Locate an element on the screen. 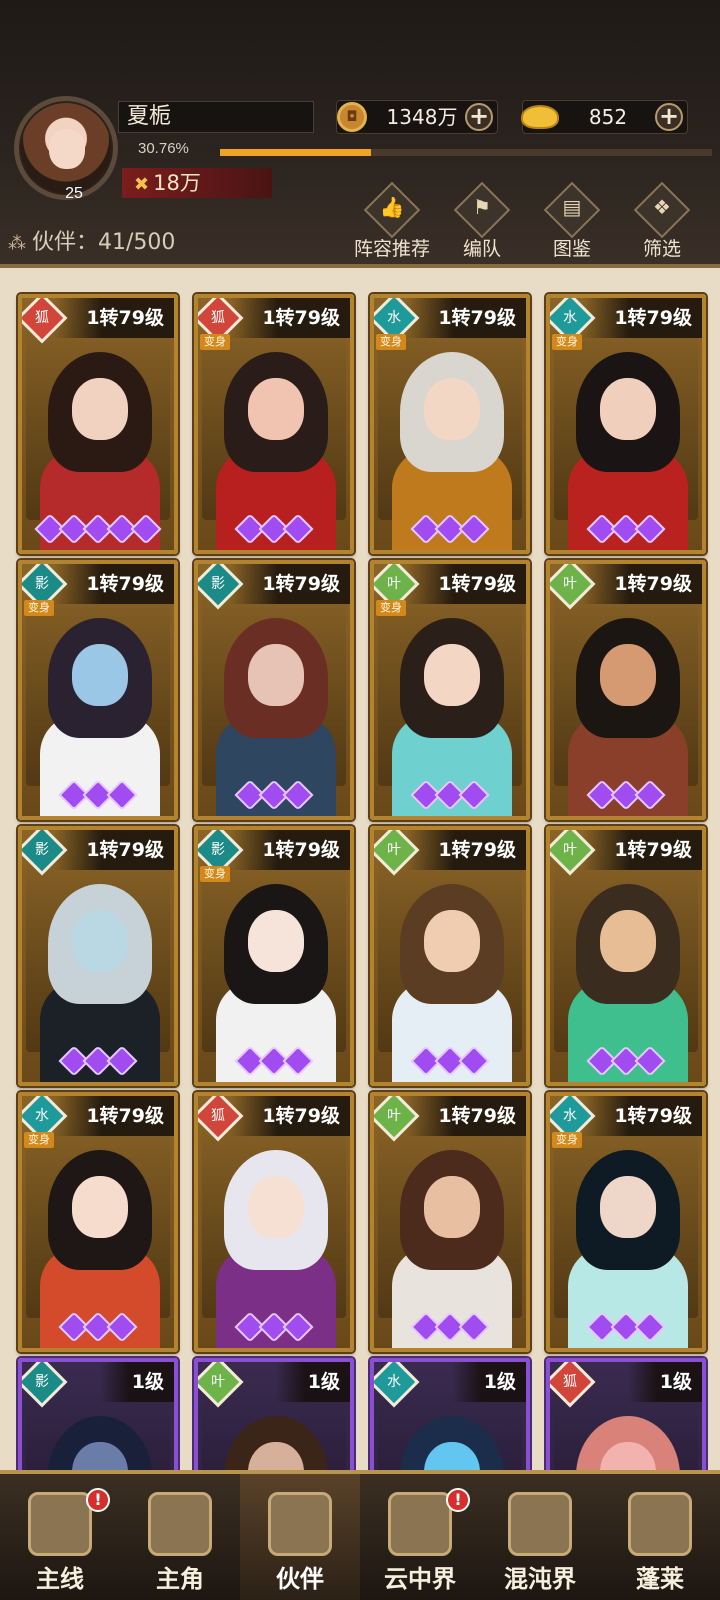  partner-count-label: 伙伴： is located at coordinates (65, 242).